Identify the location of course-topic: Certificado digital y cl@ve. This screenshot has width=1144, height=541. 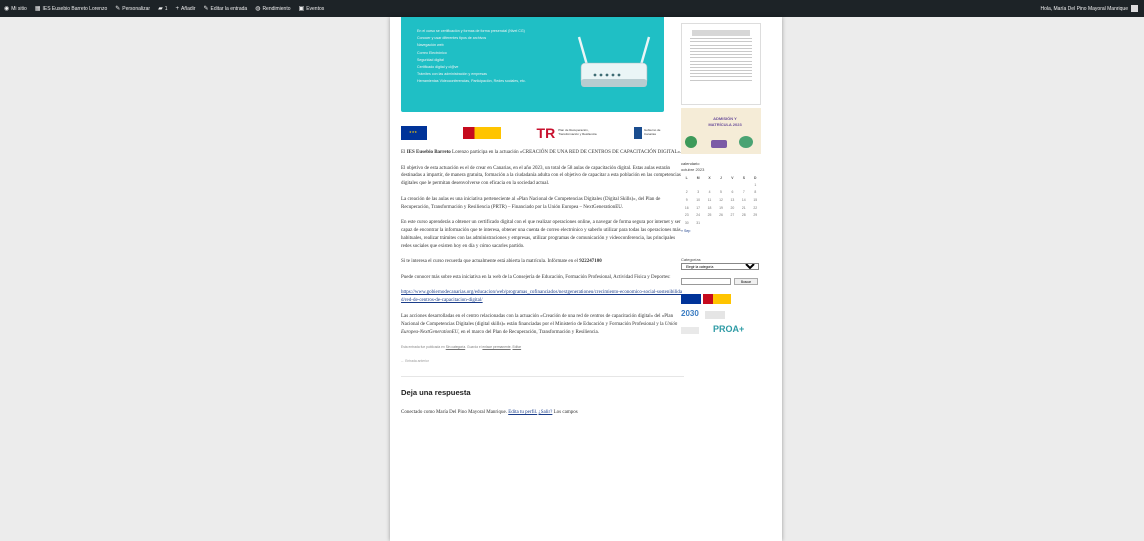
(438, 67).